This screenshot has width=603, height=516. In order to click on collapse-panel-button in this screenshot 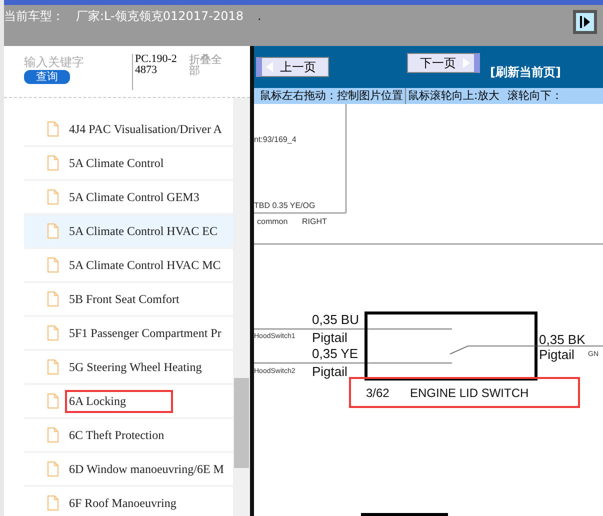, I will do `click(585, 22)`.